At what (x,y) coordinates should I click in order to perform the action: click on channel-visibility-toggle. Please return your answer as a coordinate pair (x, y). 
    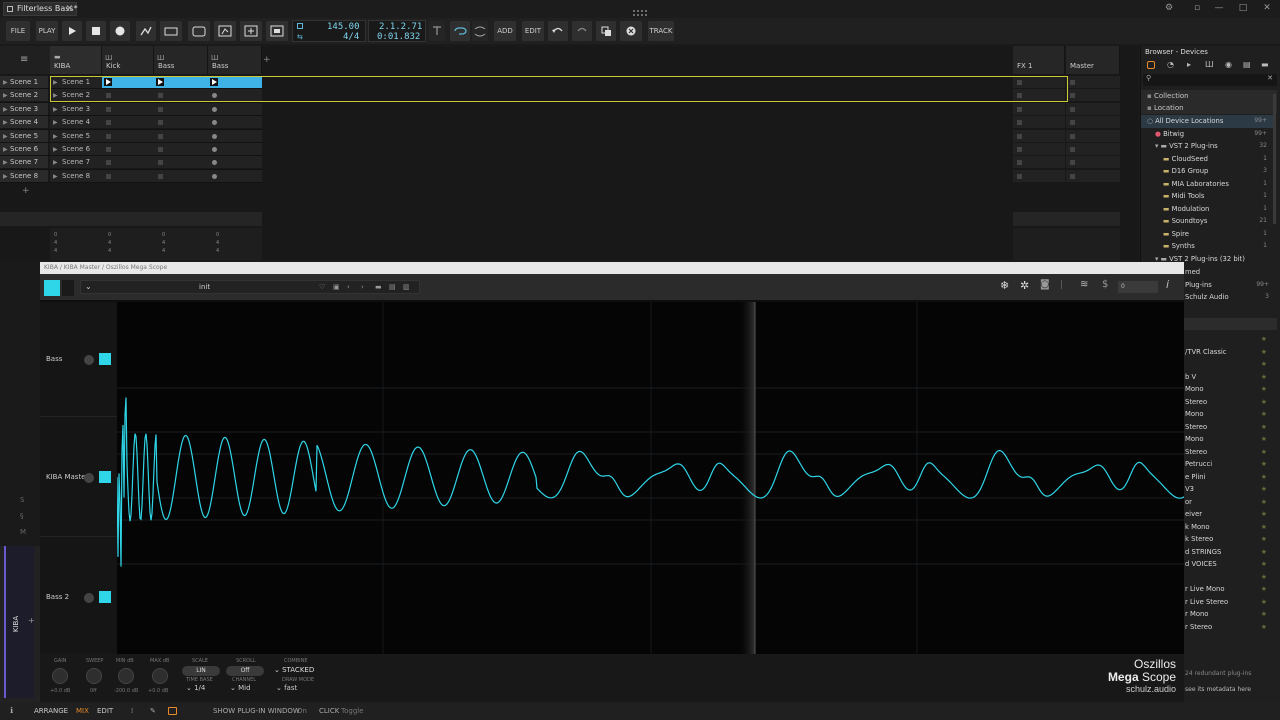
    Looking at the image, I should click on (89, 598).